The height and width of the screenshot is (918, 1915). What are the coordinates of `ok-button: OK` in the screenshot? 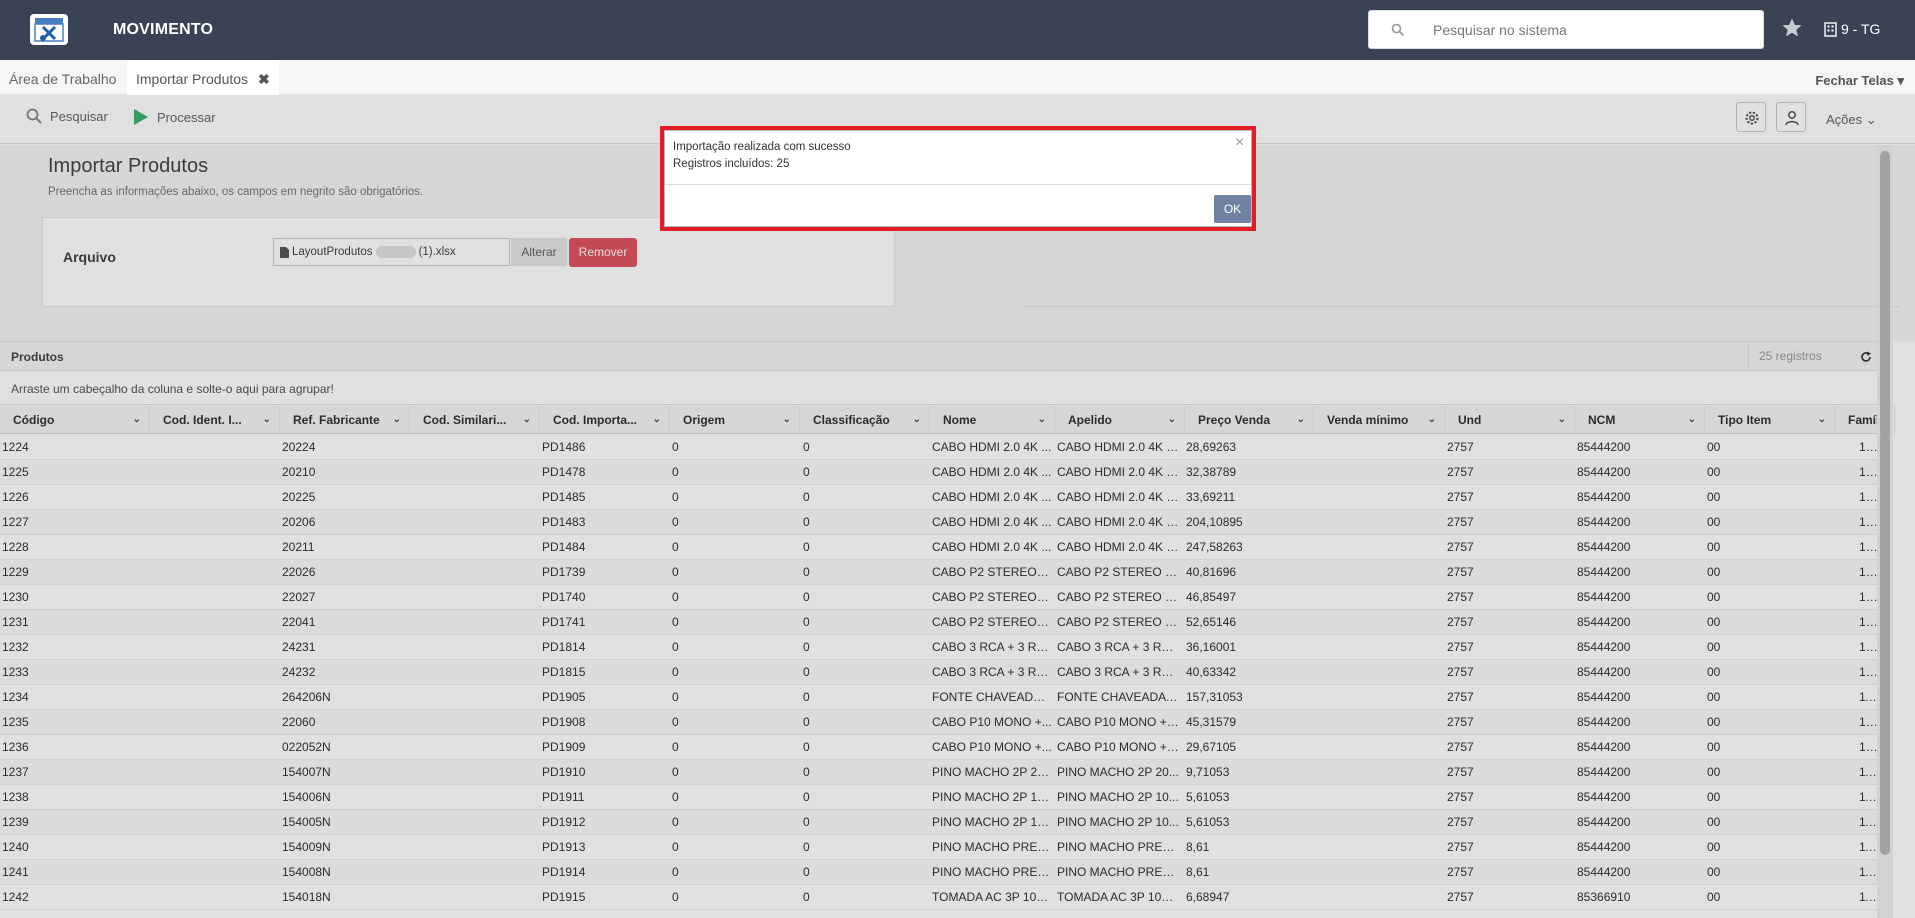 It's located at (1232, 209).